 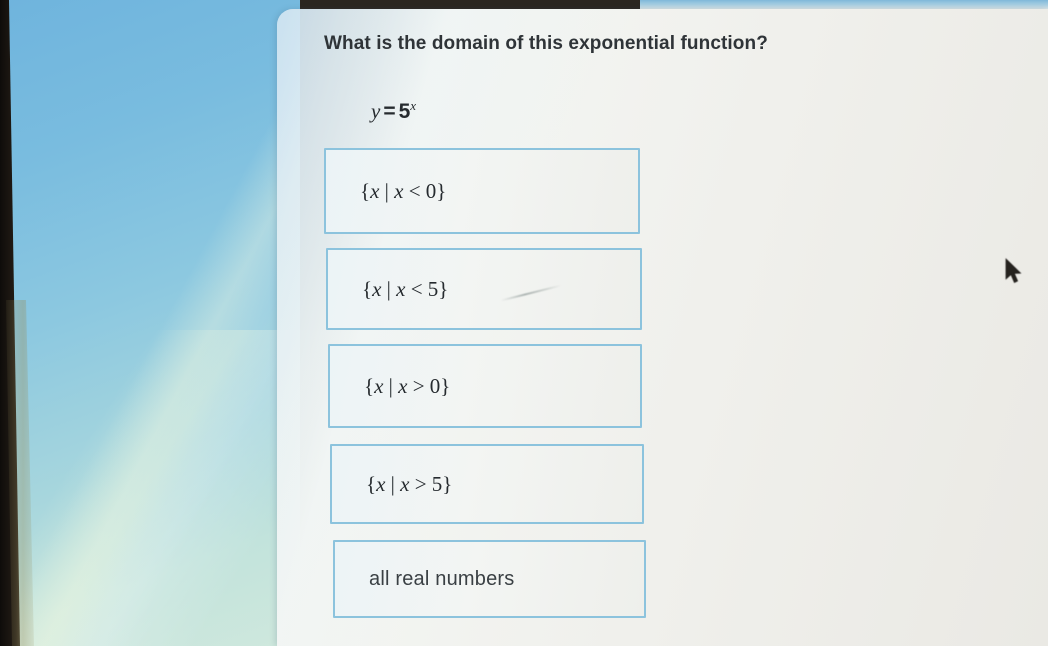 I want to click on equation-base: 5, so click(x=404, y=111).